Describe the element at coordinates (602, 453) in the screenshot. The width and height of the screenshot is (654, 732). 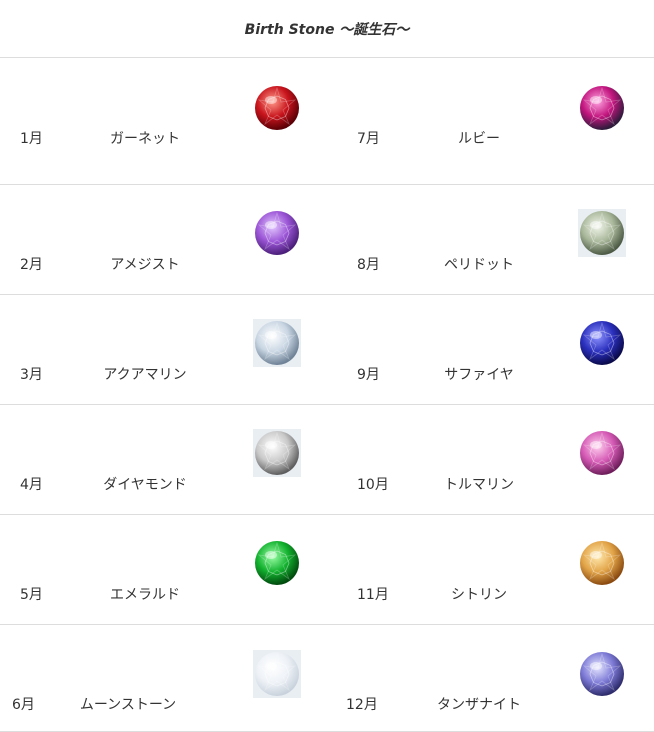
I see `tourmaline-gem-icon` at that location.